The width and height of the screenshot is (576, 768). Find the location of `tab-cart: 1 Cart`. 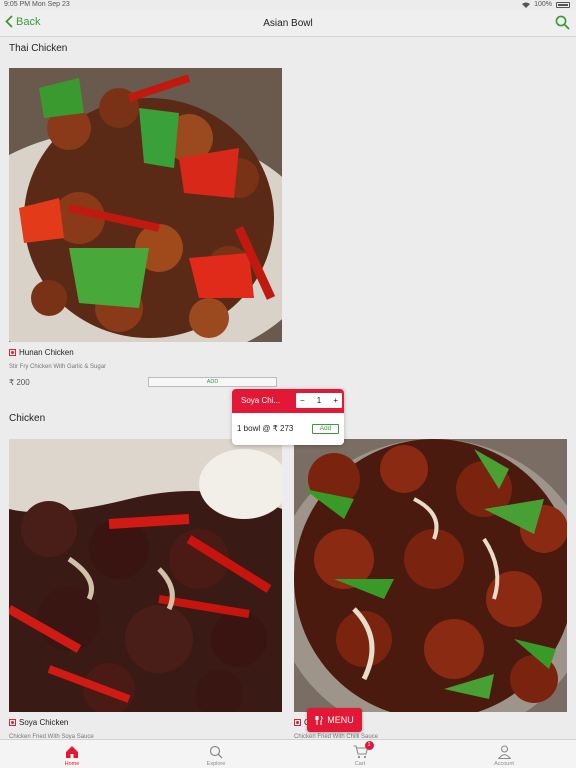

tab-cart: 1 Cart is located at coordinates (360, 754).